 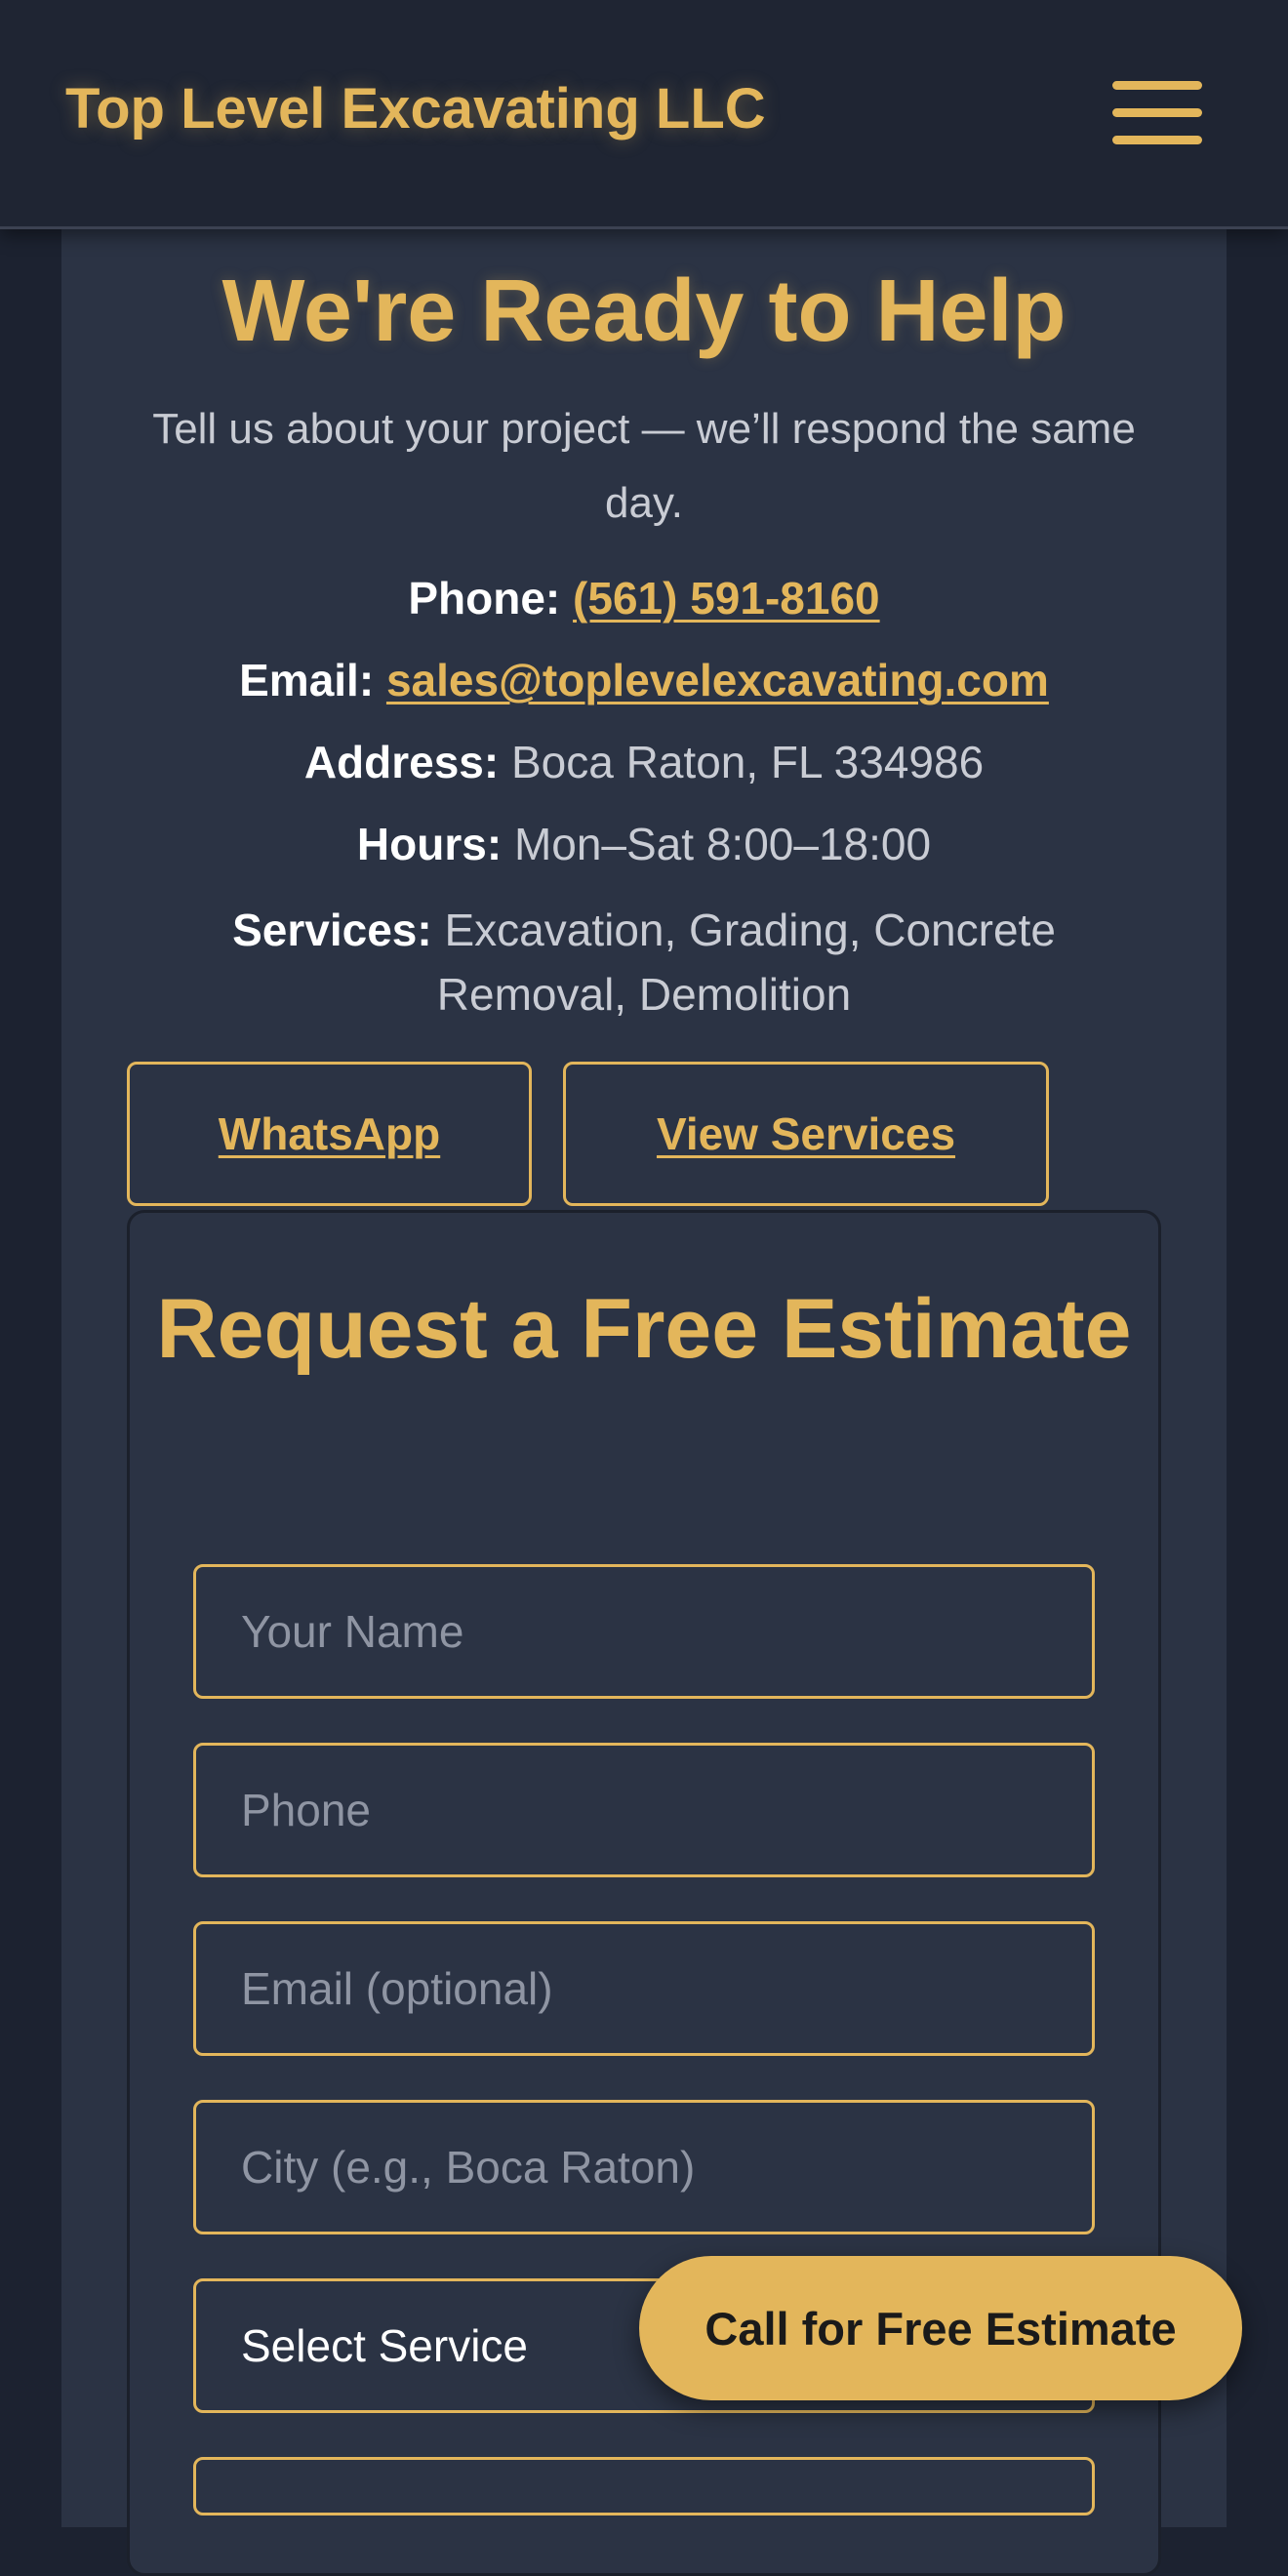 What do you see at coordinates (644, 1988) in the screenshot?
I see `email-field` at bounding box center [644, 1988].